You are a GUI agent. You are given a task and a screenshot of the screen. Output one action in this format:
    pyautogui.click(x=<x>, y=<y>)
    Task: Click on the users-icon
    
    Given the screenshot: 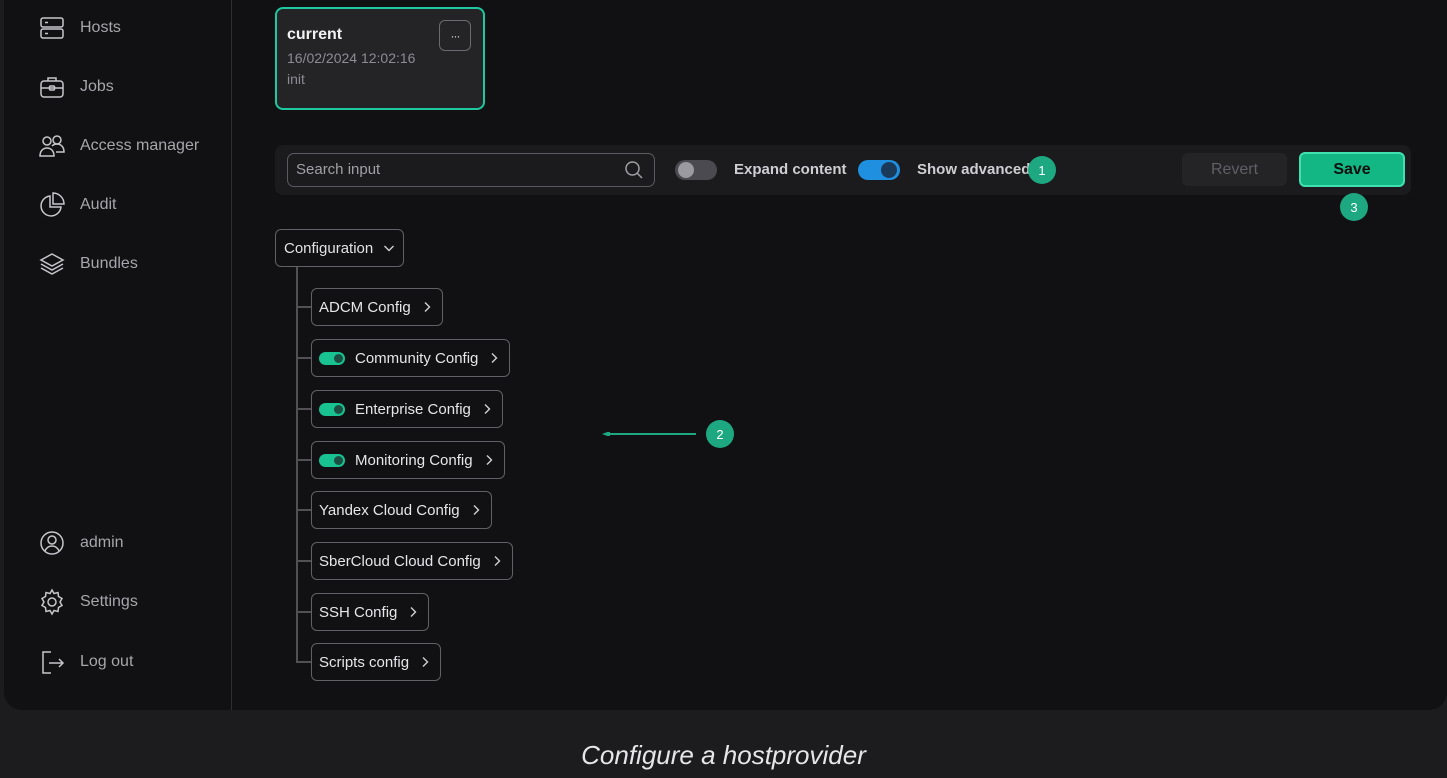 What is the action you would take?
    pyautogui.click(x=52, y=146)
    